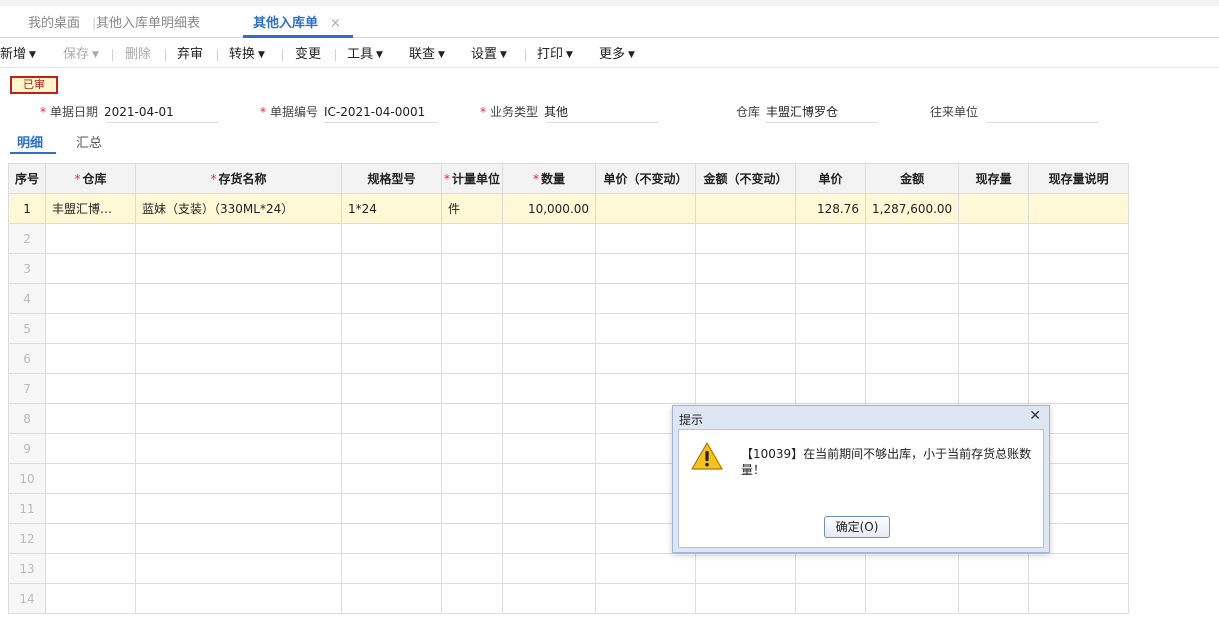 This screenshot has width=1219, height=623. I want to click on col-header-price: 单价, so click(831, 178).